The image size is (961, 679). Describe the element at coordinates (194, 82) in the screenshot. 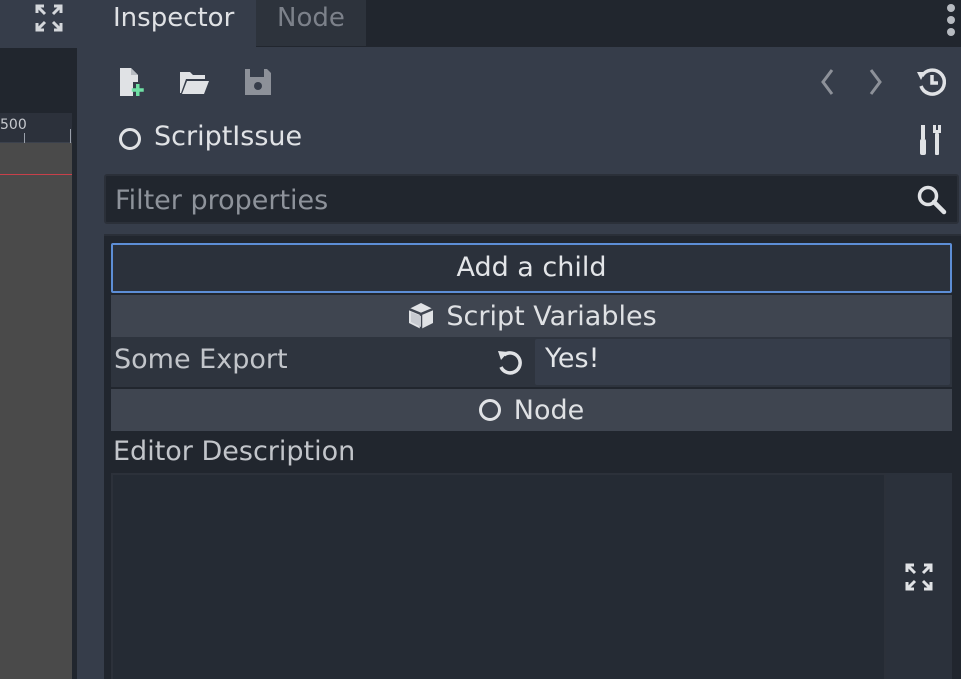

I see `open-folder-icon` at that location.